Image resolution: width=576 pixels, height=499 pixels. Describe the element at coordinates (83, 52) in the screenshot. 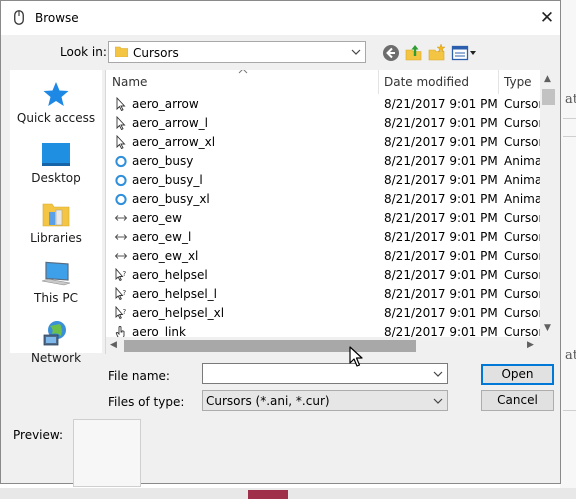

I see `look-in-label: Look in:` at that location.